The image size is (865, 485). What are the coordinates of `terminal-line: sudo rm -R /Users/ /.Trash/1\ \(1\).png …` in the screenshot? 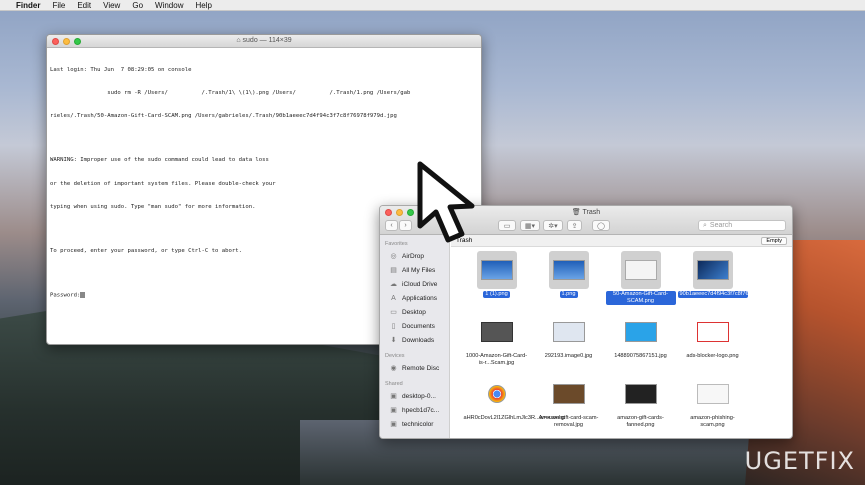 It's located at (230, 92).